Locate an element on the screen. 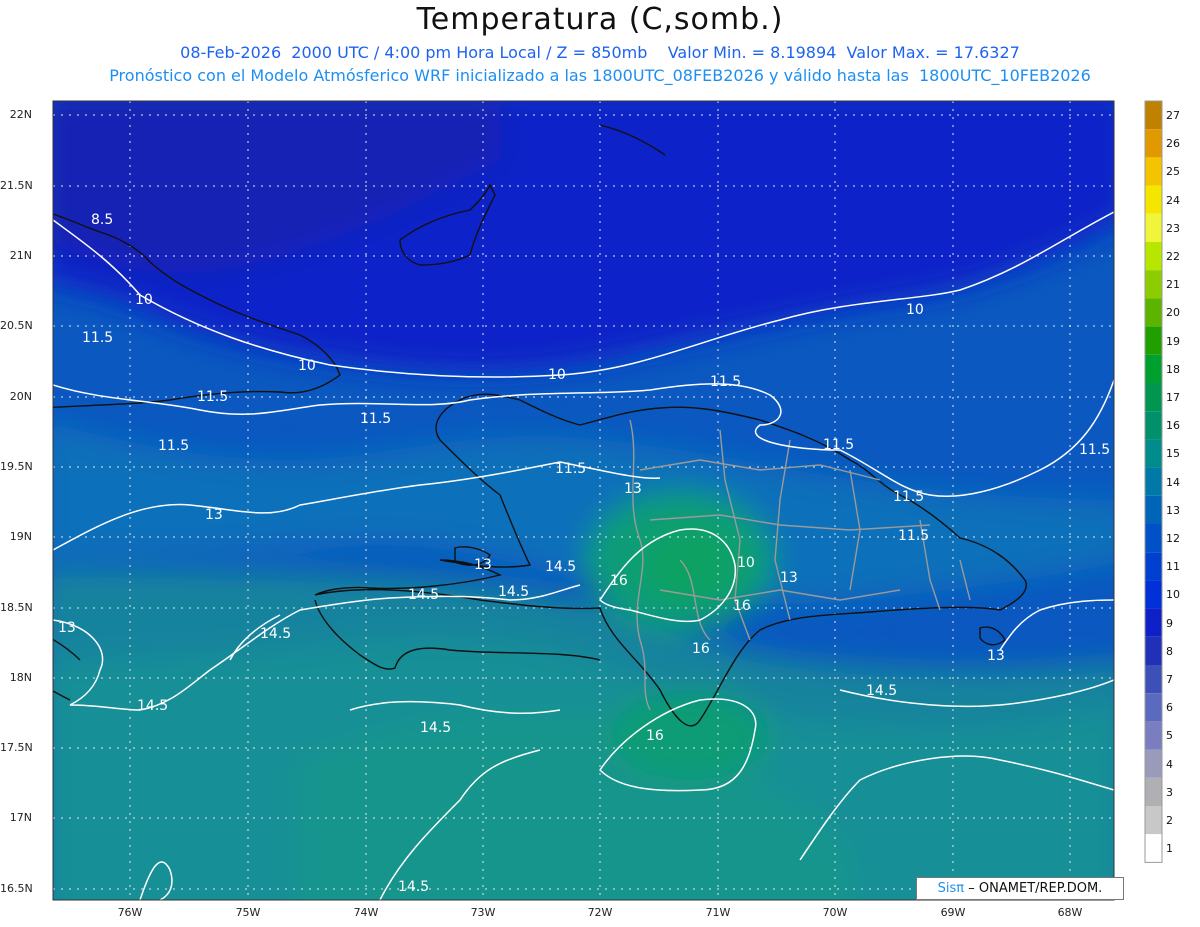 The image size is (1200, 927). color-scale-label: 8 is located at coordinates (1169, 651).